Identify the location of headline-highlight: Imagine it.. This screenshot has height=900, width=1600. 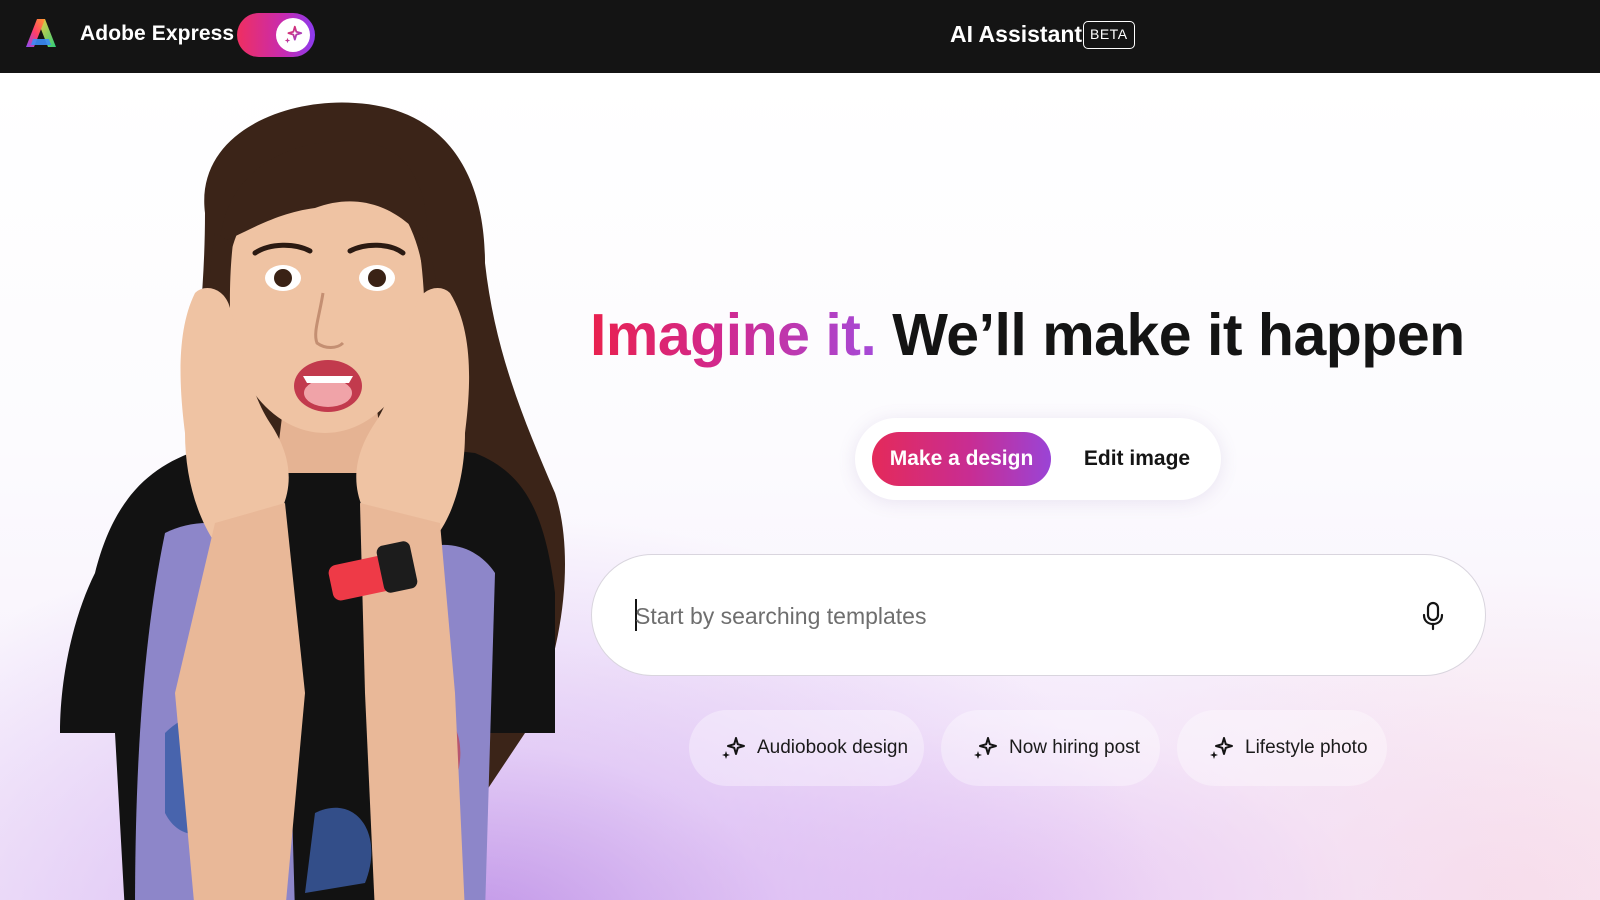
(733, 335).